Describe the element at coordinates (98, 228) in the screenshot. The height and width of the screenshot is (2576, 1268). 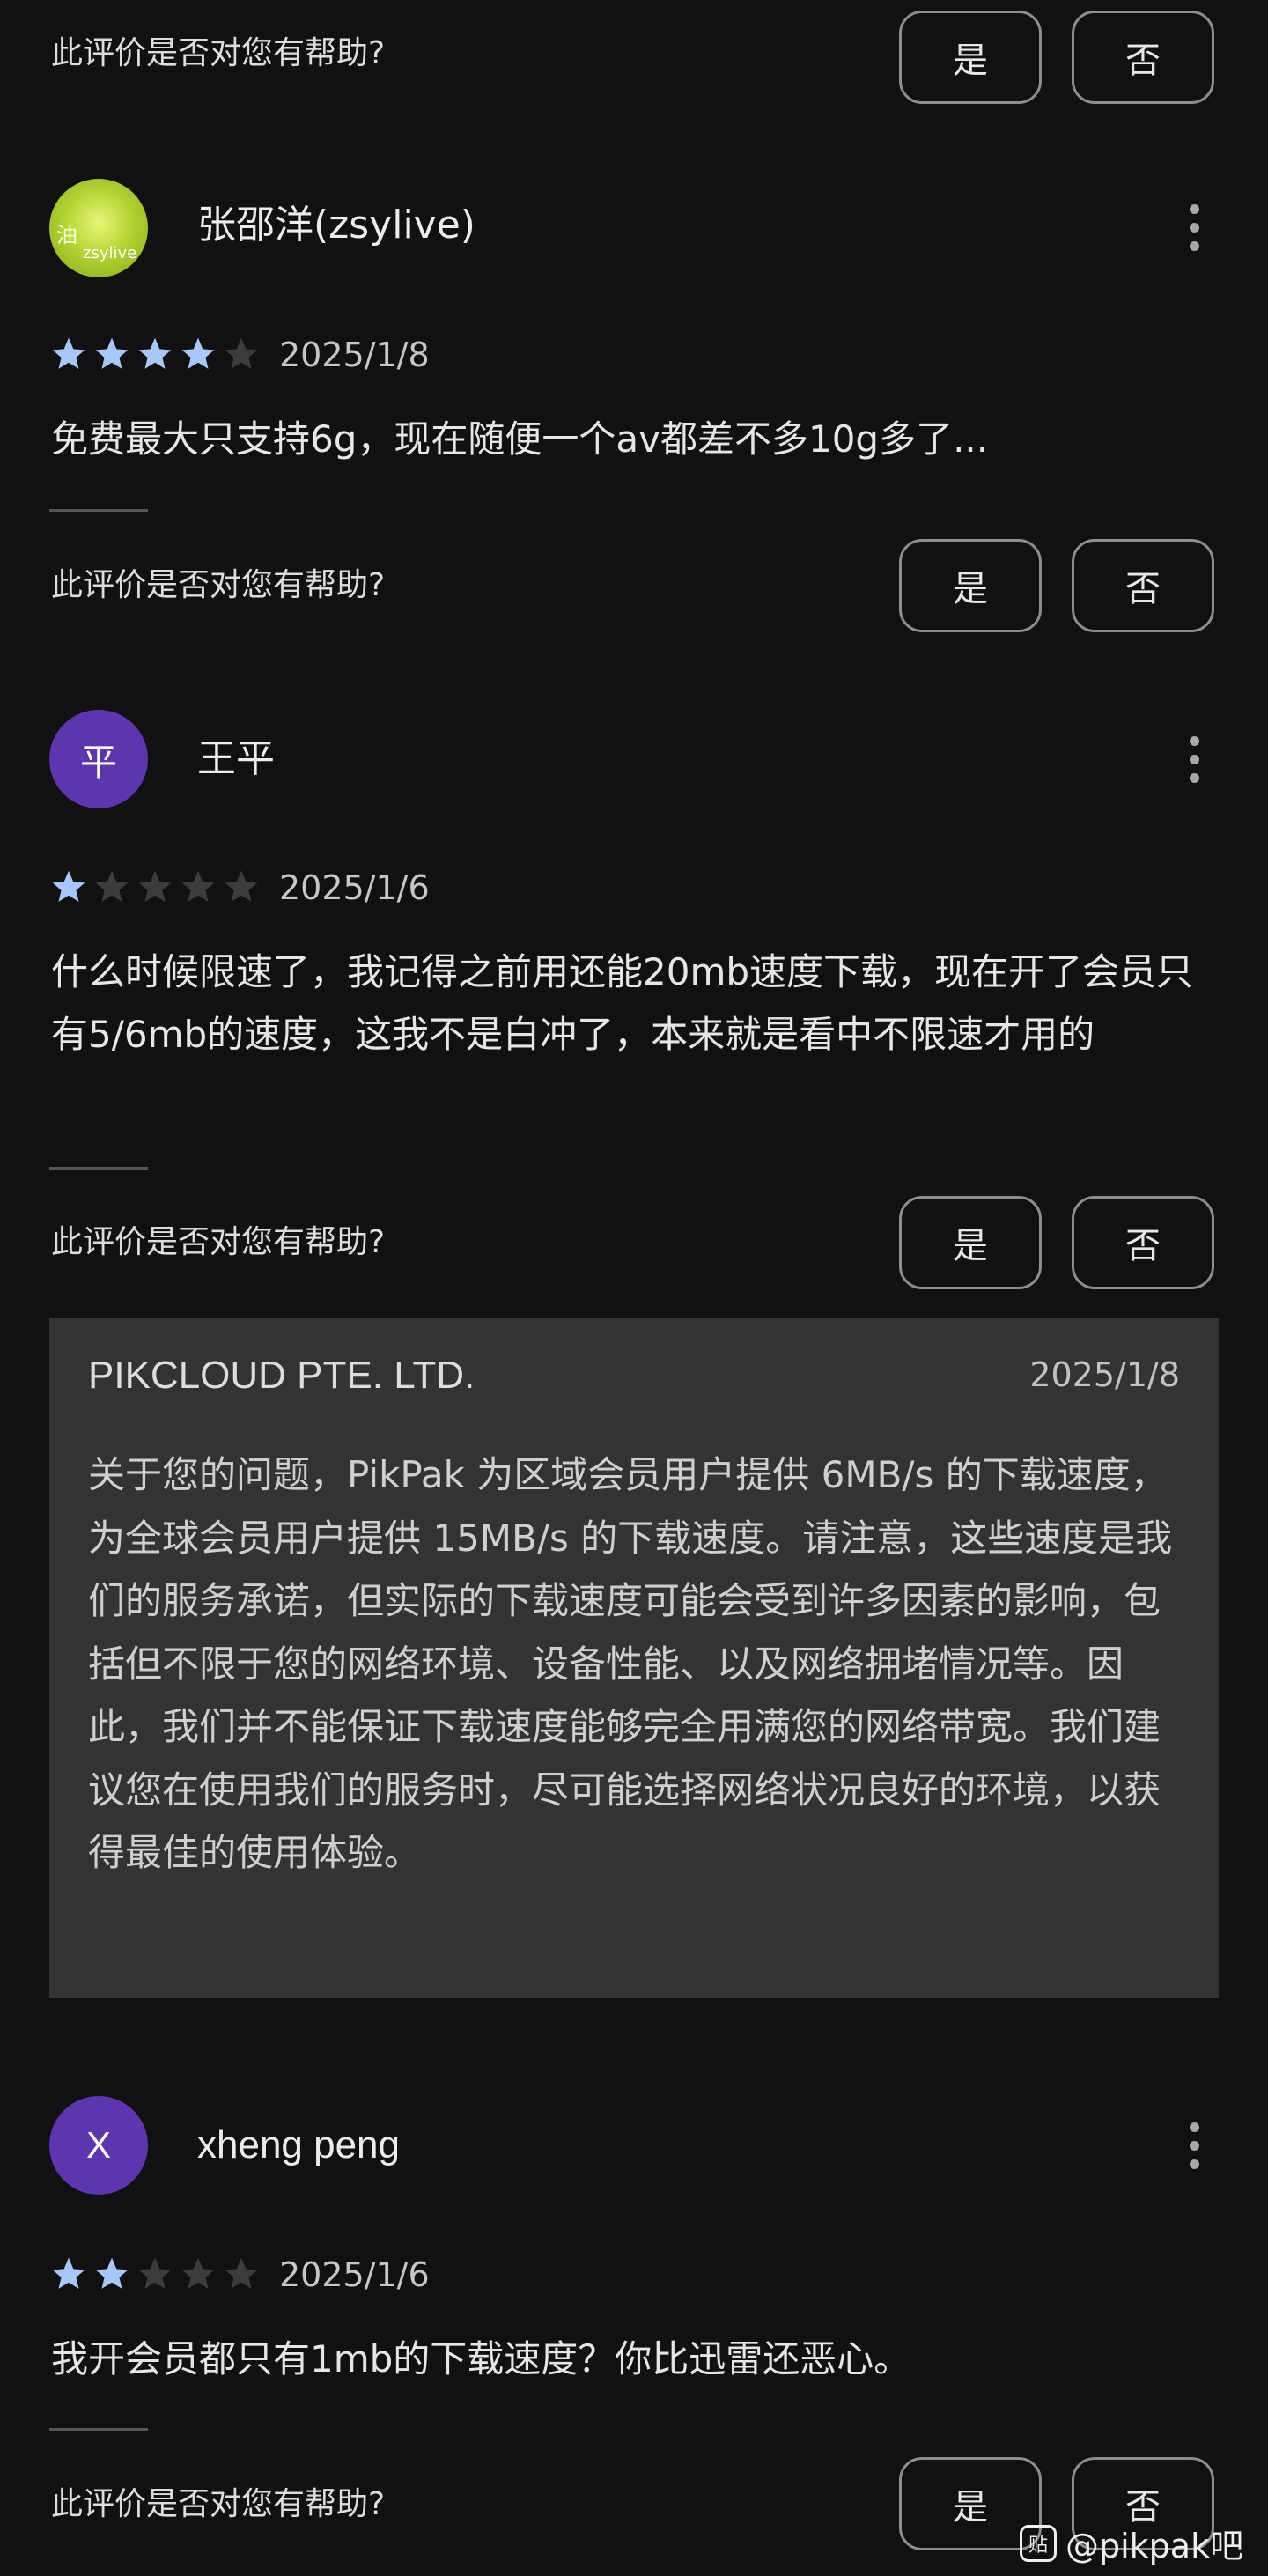
I see `avatar: 油 zsylive` at that location.